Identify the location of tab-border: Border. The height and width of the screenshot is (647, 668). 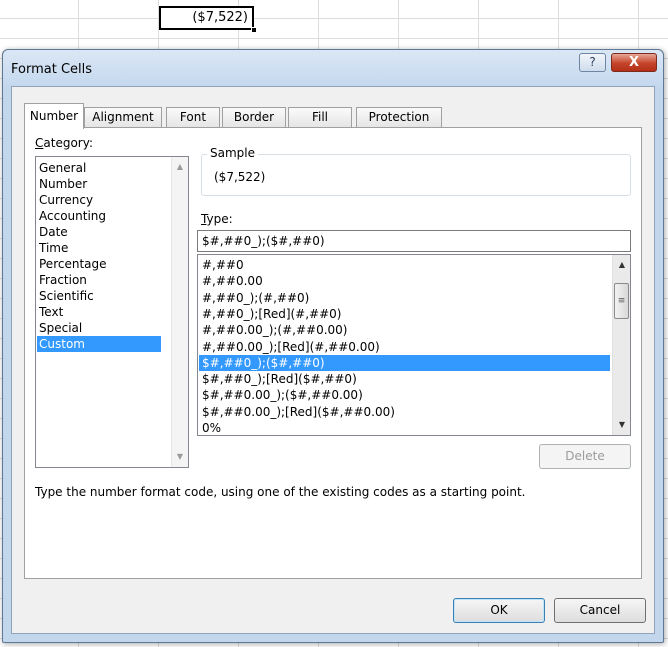
(254, 117).